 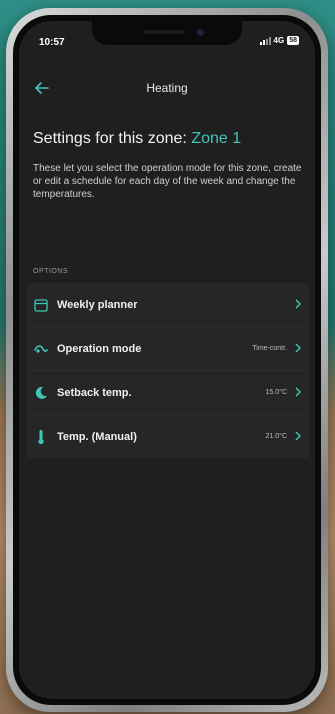 What do you see at coordinates (293, 40) in the screenshot?
I see `battery-icon: 58` at bounding box center [293, 40].